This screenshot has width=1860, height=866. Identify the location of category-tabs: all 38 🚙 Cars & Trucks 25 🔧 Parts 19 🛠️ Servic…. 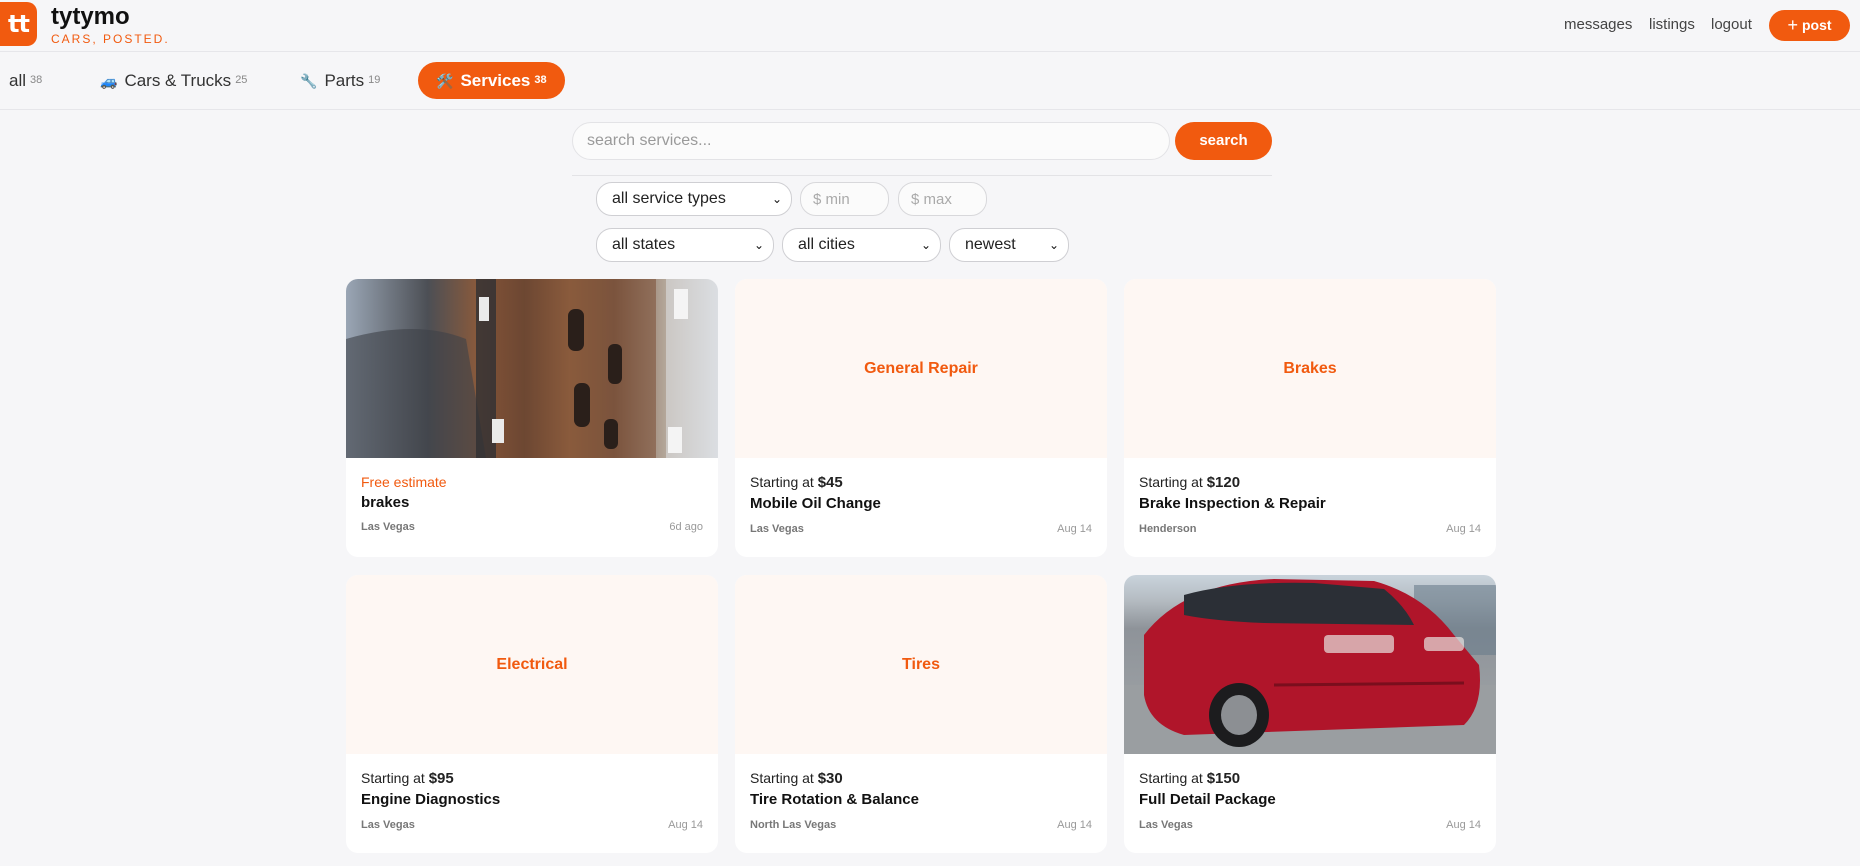
(930, 81).